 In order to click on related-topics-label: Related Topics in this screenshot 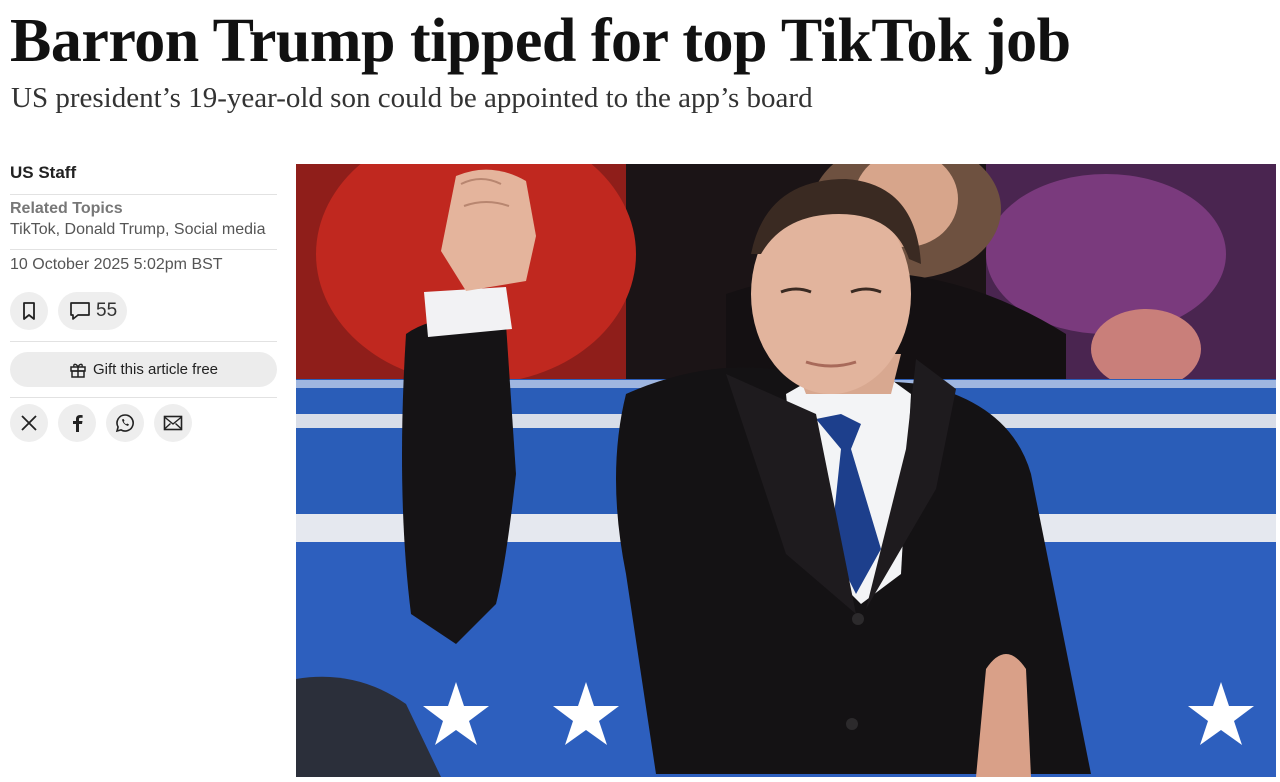, I will do `click(66, 208)`.